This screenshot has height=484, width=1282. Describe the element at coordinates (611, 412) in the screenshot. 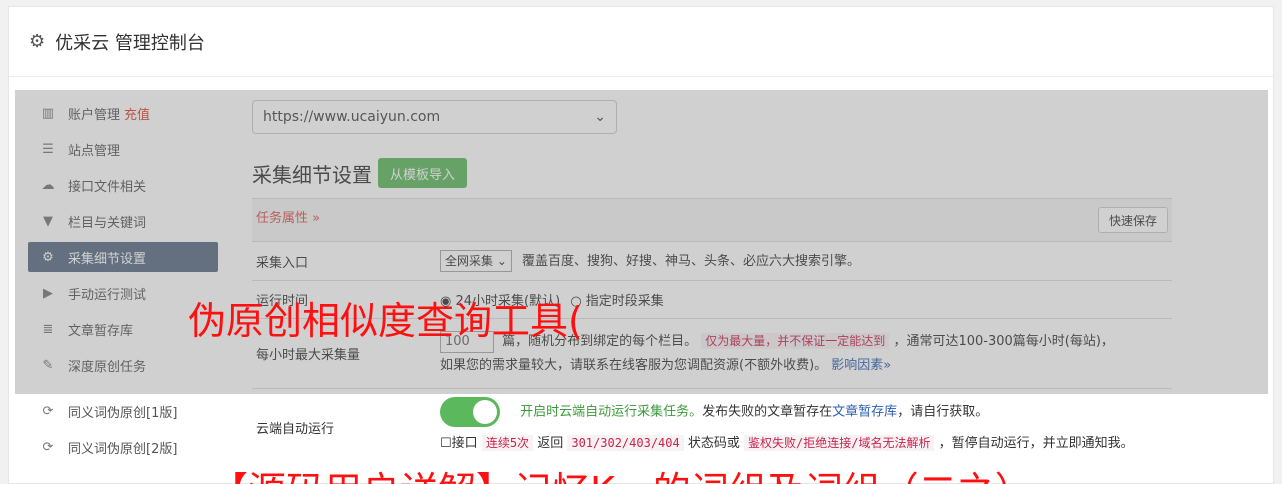

I see `cloud-run-desc: 开启时云端自动运行采集任务。` at that location.